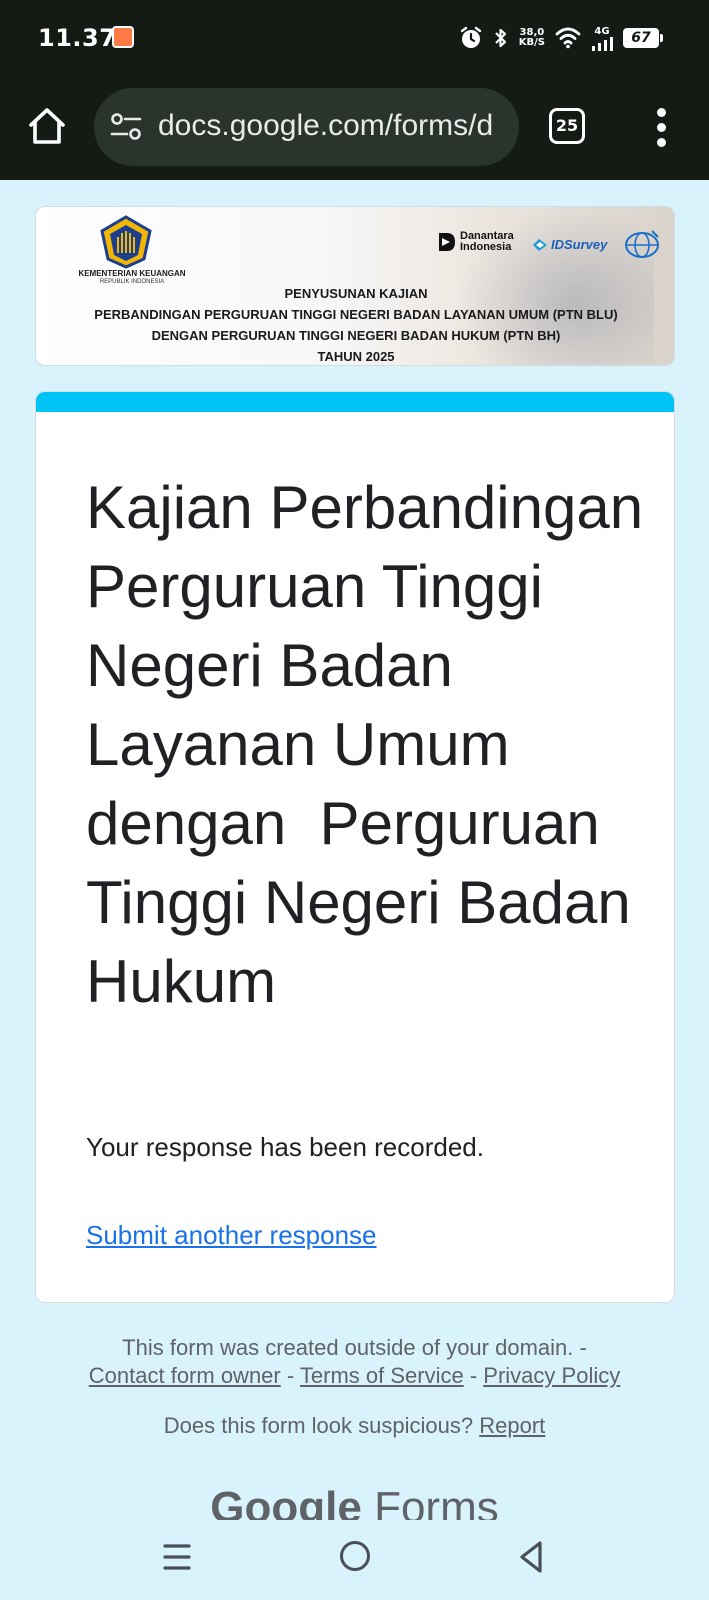 Image resolution: width=709 pixels, height=1600 pixels. Describe the element at coordinates (470, 37) in the screenshot. I see `alarm-icon` at that location.